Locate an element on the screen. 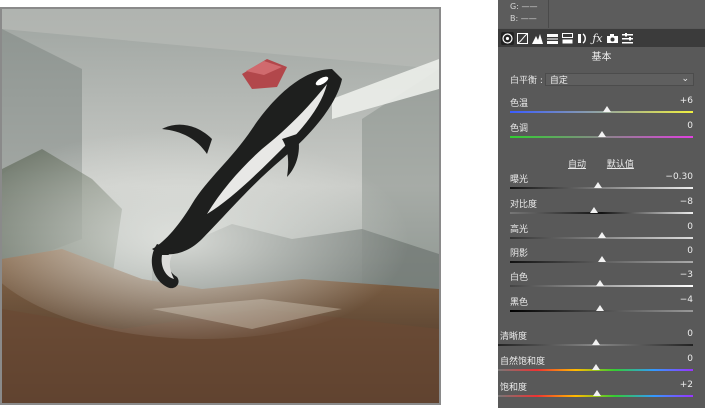  green-label: G: is located at coordinates (514, 6).